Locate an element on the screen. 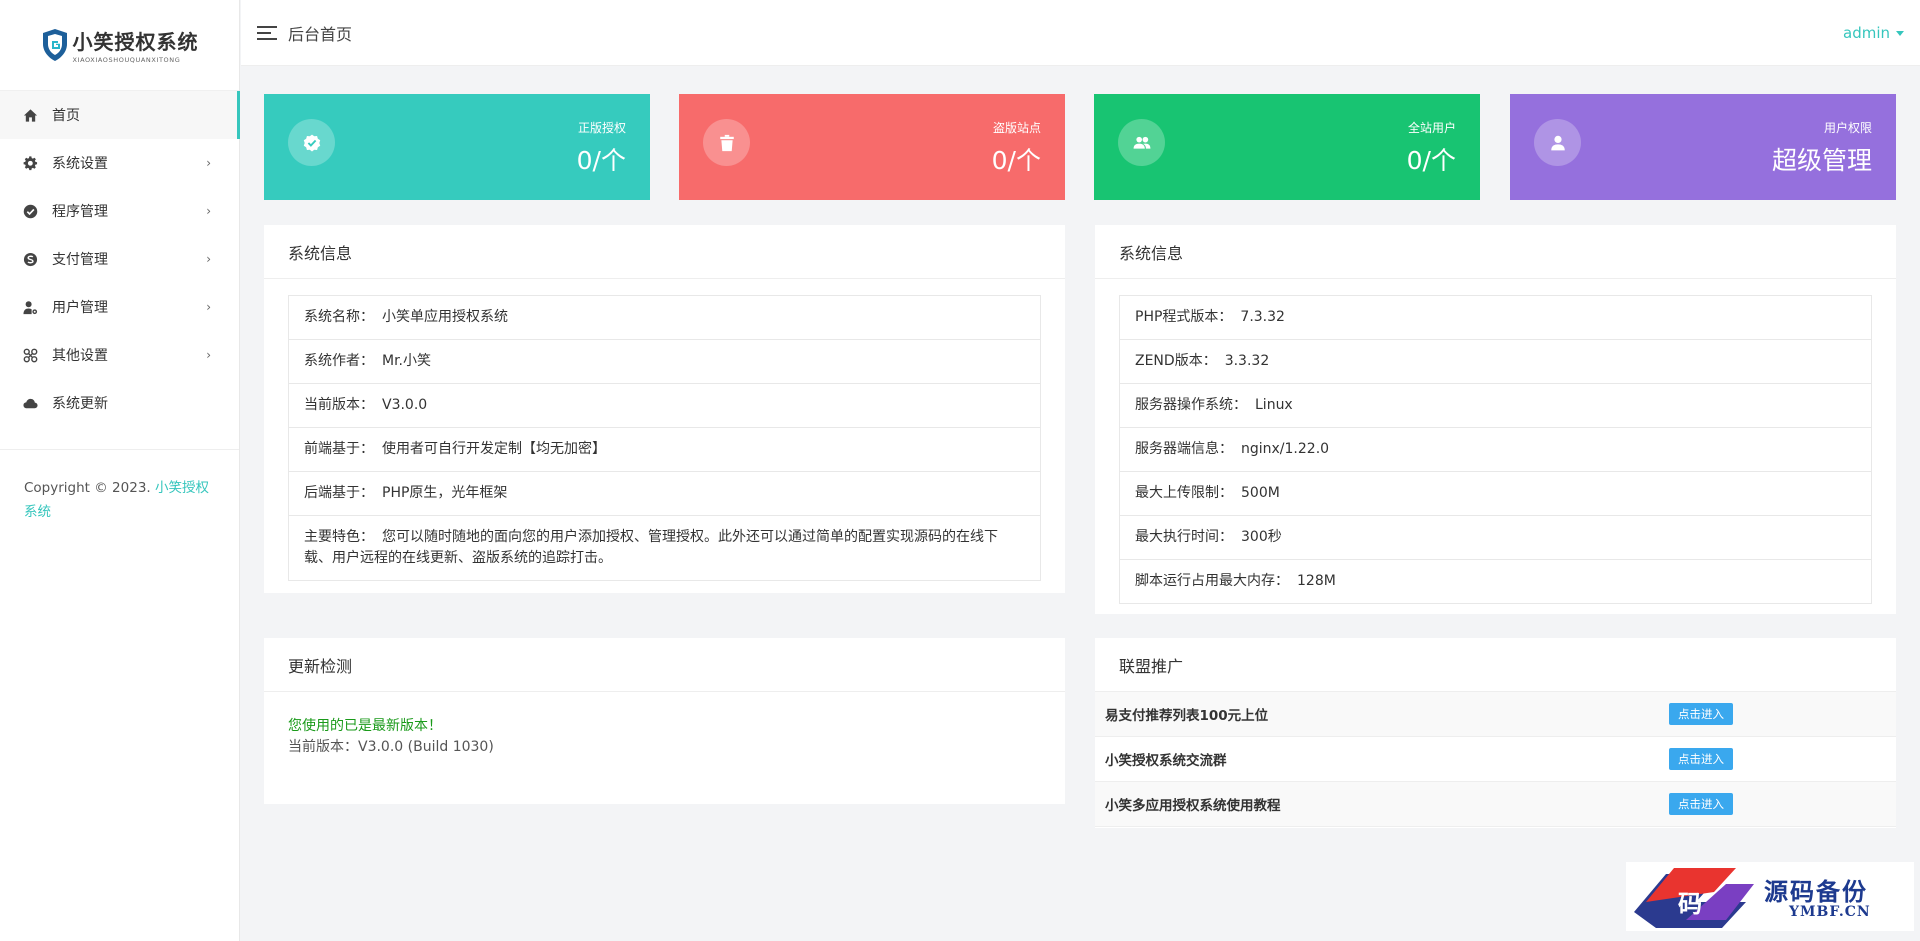 The height and width of the screenshot is (941, 1920). skype-icon is located at coordinates (30, 259).